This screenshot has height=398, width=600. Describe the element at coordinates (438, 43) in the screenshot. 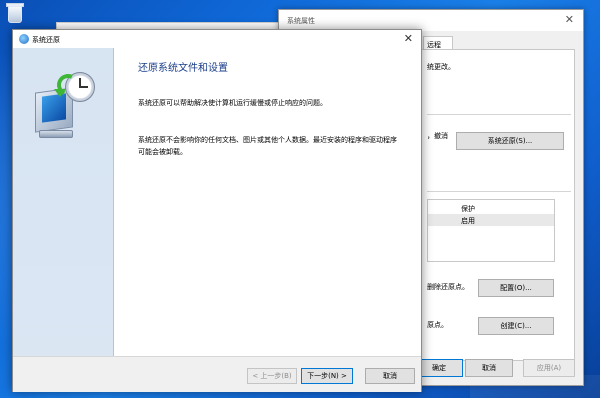

I see `tab-remote: 远程` at that location.